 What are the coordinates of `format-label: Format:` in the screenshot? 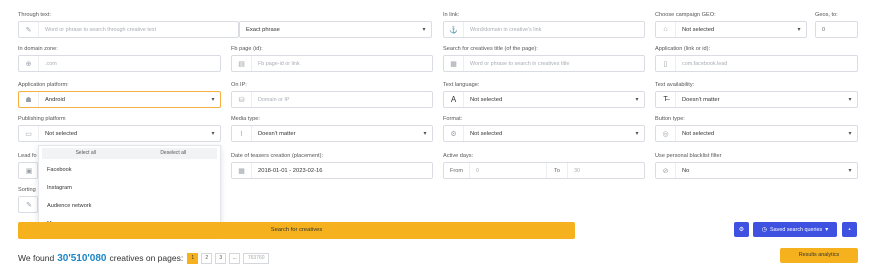 It's located at (453, 119).